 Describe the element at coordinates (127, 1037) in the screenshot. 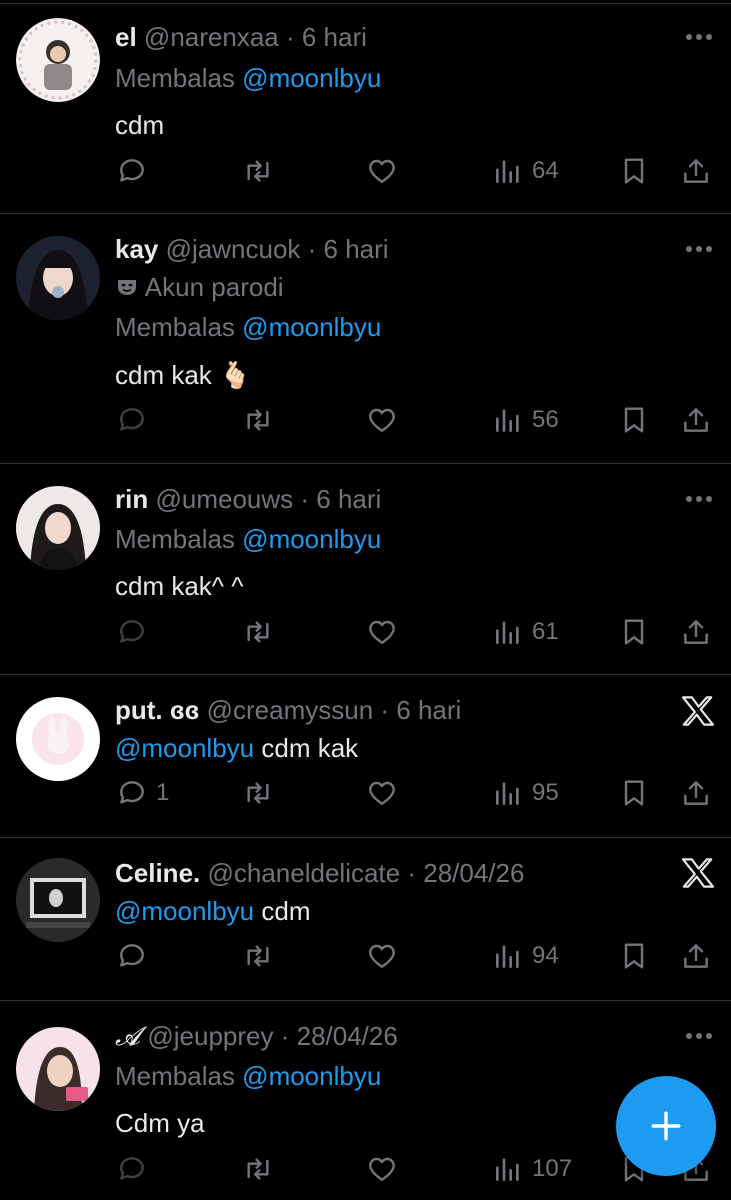

I see `display-name: 𝓐` at that location.